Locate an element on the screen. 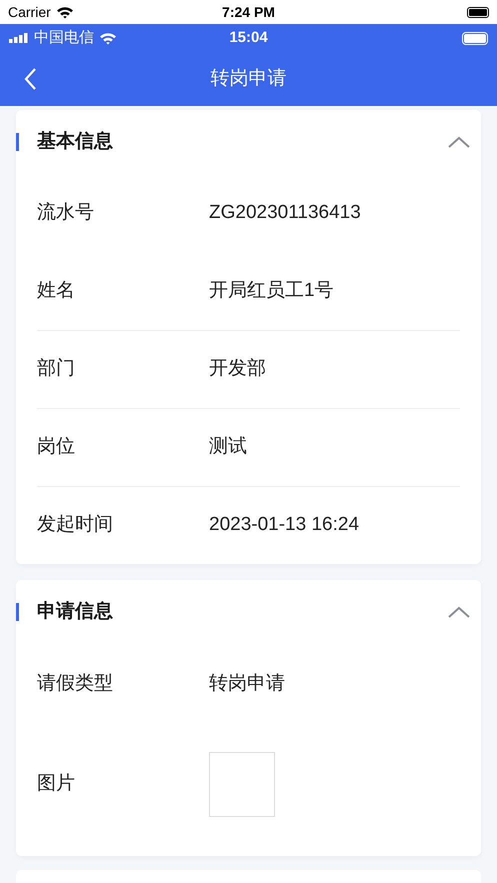  status-time: 7:24 PM is located at coordinates (248, 12).